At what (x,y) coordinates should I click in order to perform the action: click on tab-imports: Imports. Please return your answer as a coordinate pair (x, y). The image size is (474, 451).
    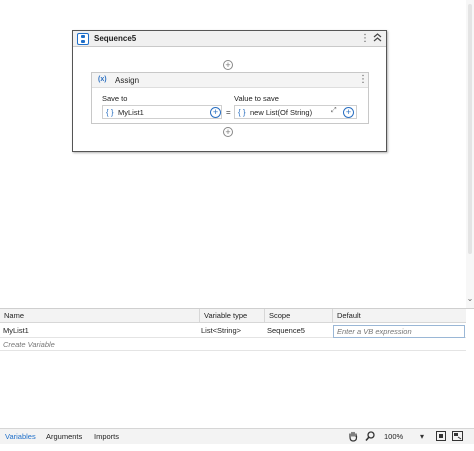
    Looking at the image, I should click on (106, 436).